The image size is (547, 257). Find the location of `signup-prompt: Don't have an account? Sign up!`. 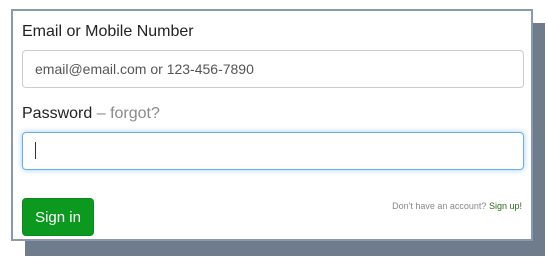

signup-prompt: Don't have an account? Sign up! is located at coordinates (457, 206).